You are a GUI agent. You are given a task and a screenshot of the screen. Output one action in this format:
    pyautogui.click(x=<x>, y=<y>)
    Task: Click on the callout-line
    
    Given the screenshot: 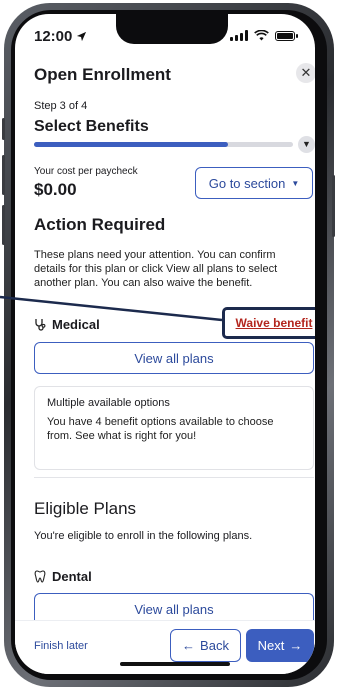 What is the action you would take?
    pyautogui.click(x=111, y=308)
    